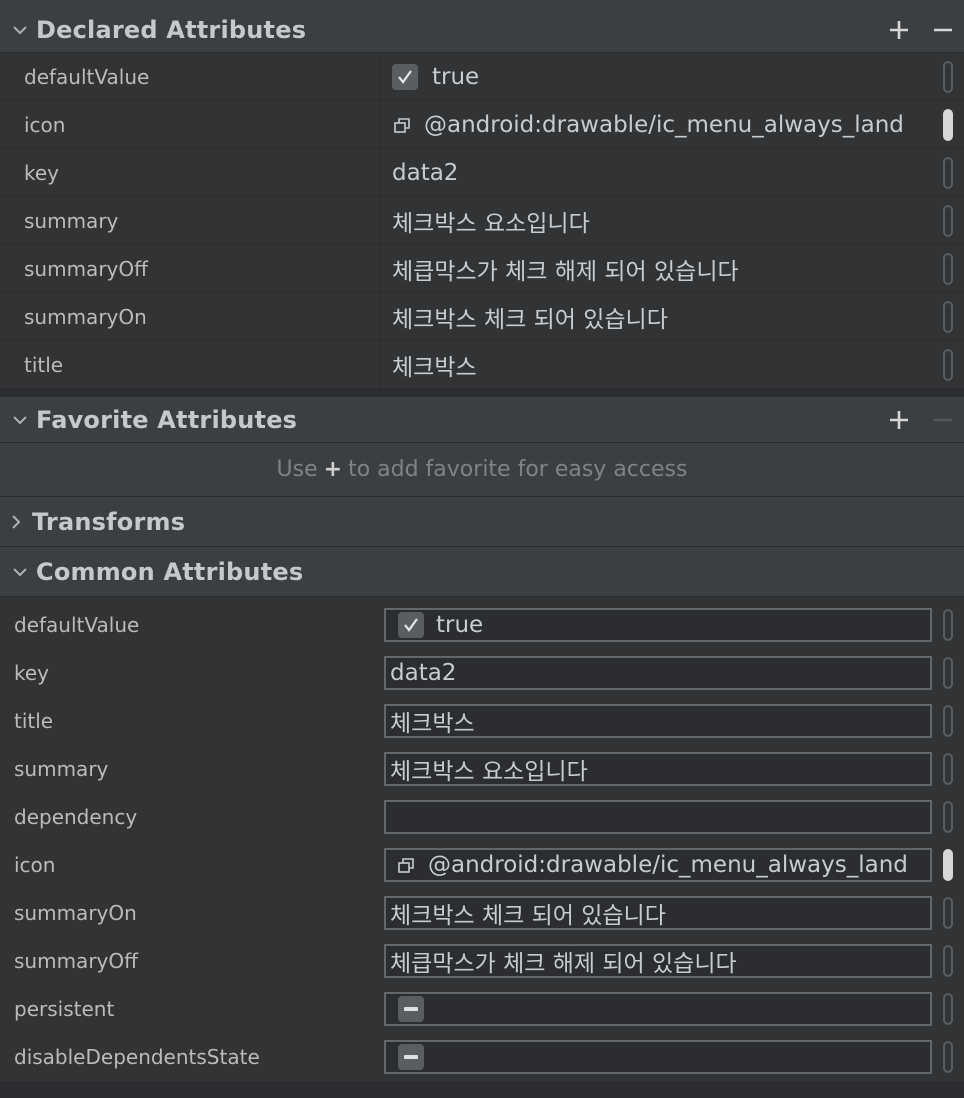  Describe the element at coordinates (482, 522) in the screenshot. I see `transforms-header: Transforms` at that location.